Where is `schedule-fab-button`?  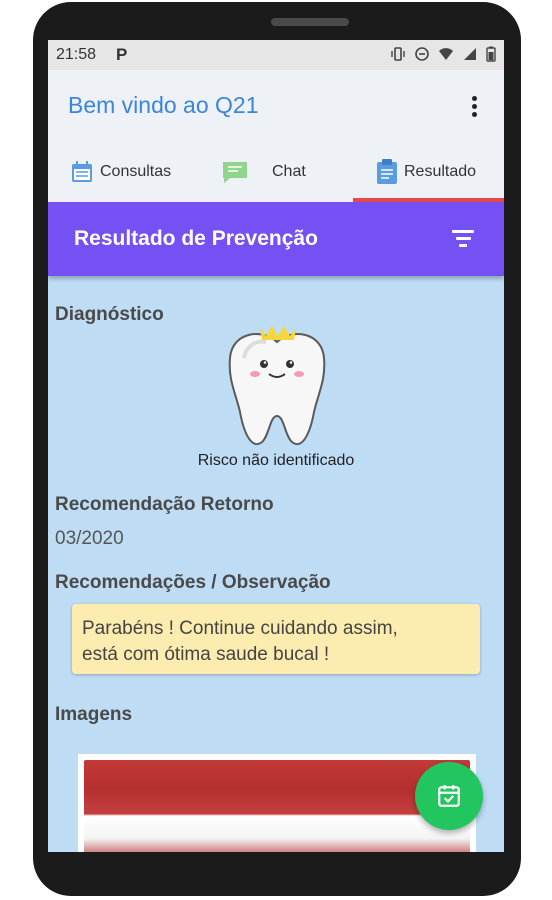 schedule-fab-button is located at coordinates (449, 796).